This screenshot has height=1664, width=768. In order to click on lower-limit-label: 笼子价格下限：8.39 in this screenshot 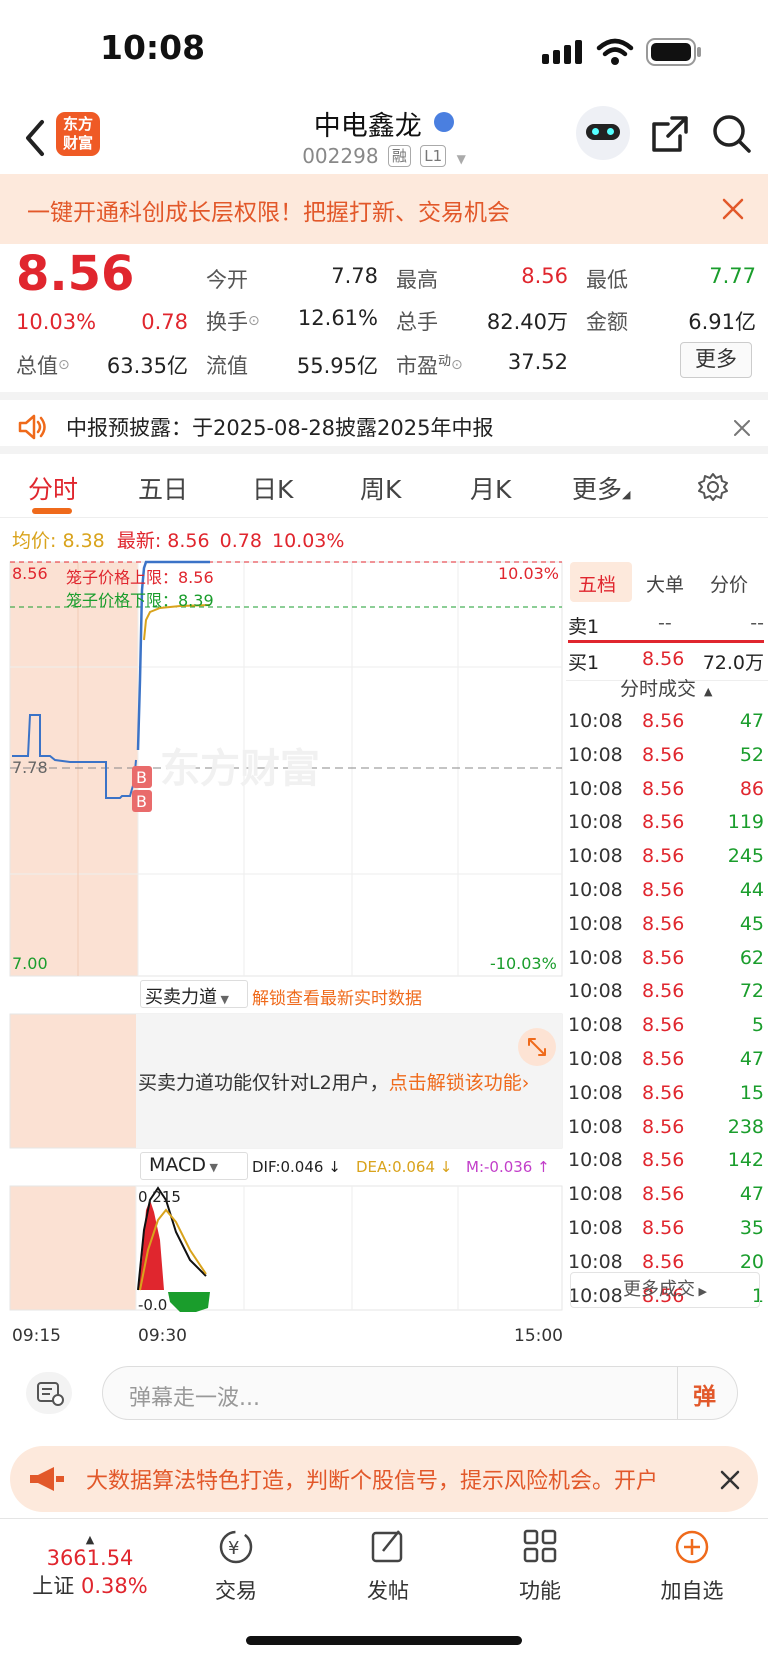, I will do `click(140, 600)`.